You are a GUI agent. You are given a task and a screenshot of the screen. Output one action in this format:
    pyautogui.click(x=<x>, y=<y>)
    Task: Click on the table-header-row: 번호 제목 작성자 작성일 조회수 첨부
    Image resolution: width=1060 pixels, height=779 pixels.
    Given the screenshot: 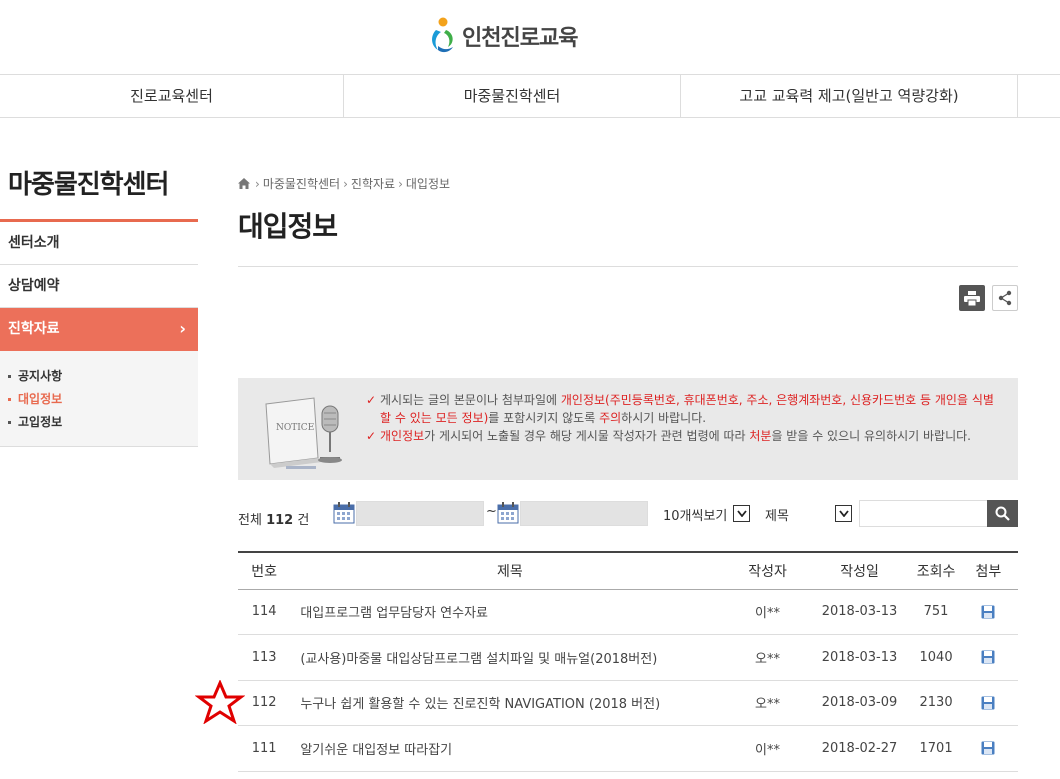 What is the action you would take?
    pyautogui.click(x=628, y=570)
    